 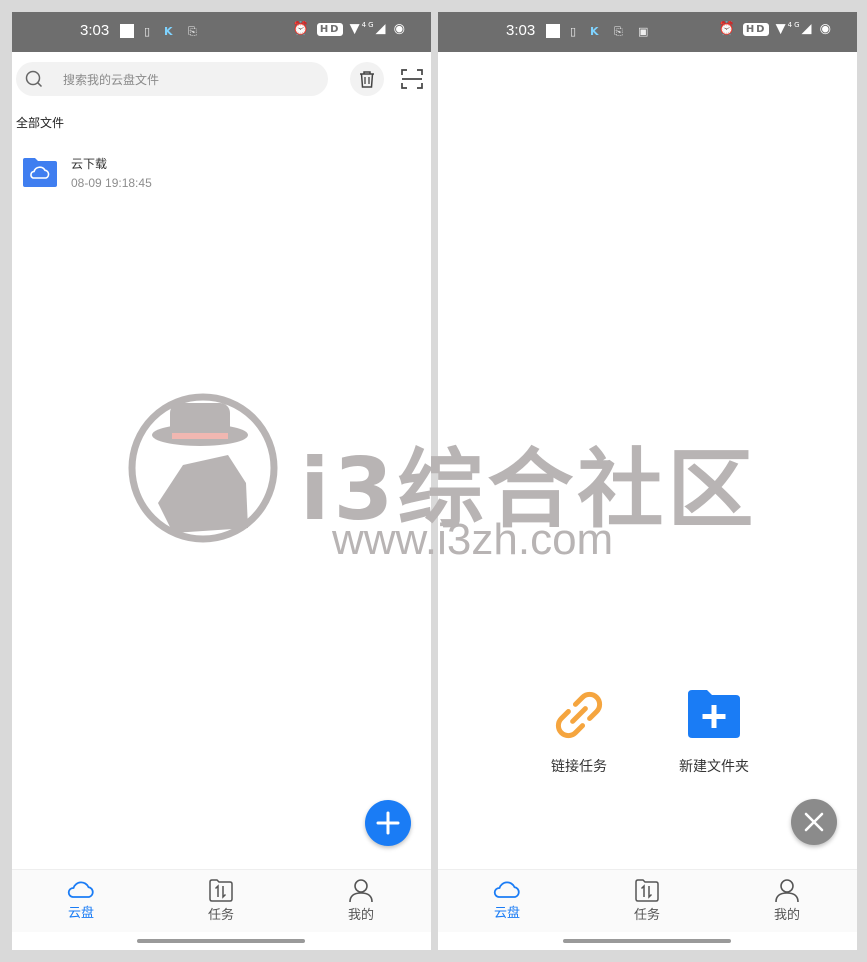 I want to click on add-fab-button, so click(x=388, y=823).